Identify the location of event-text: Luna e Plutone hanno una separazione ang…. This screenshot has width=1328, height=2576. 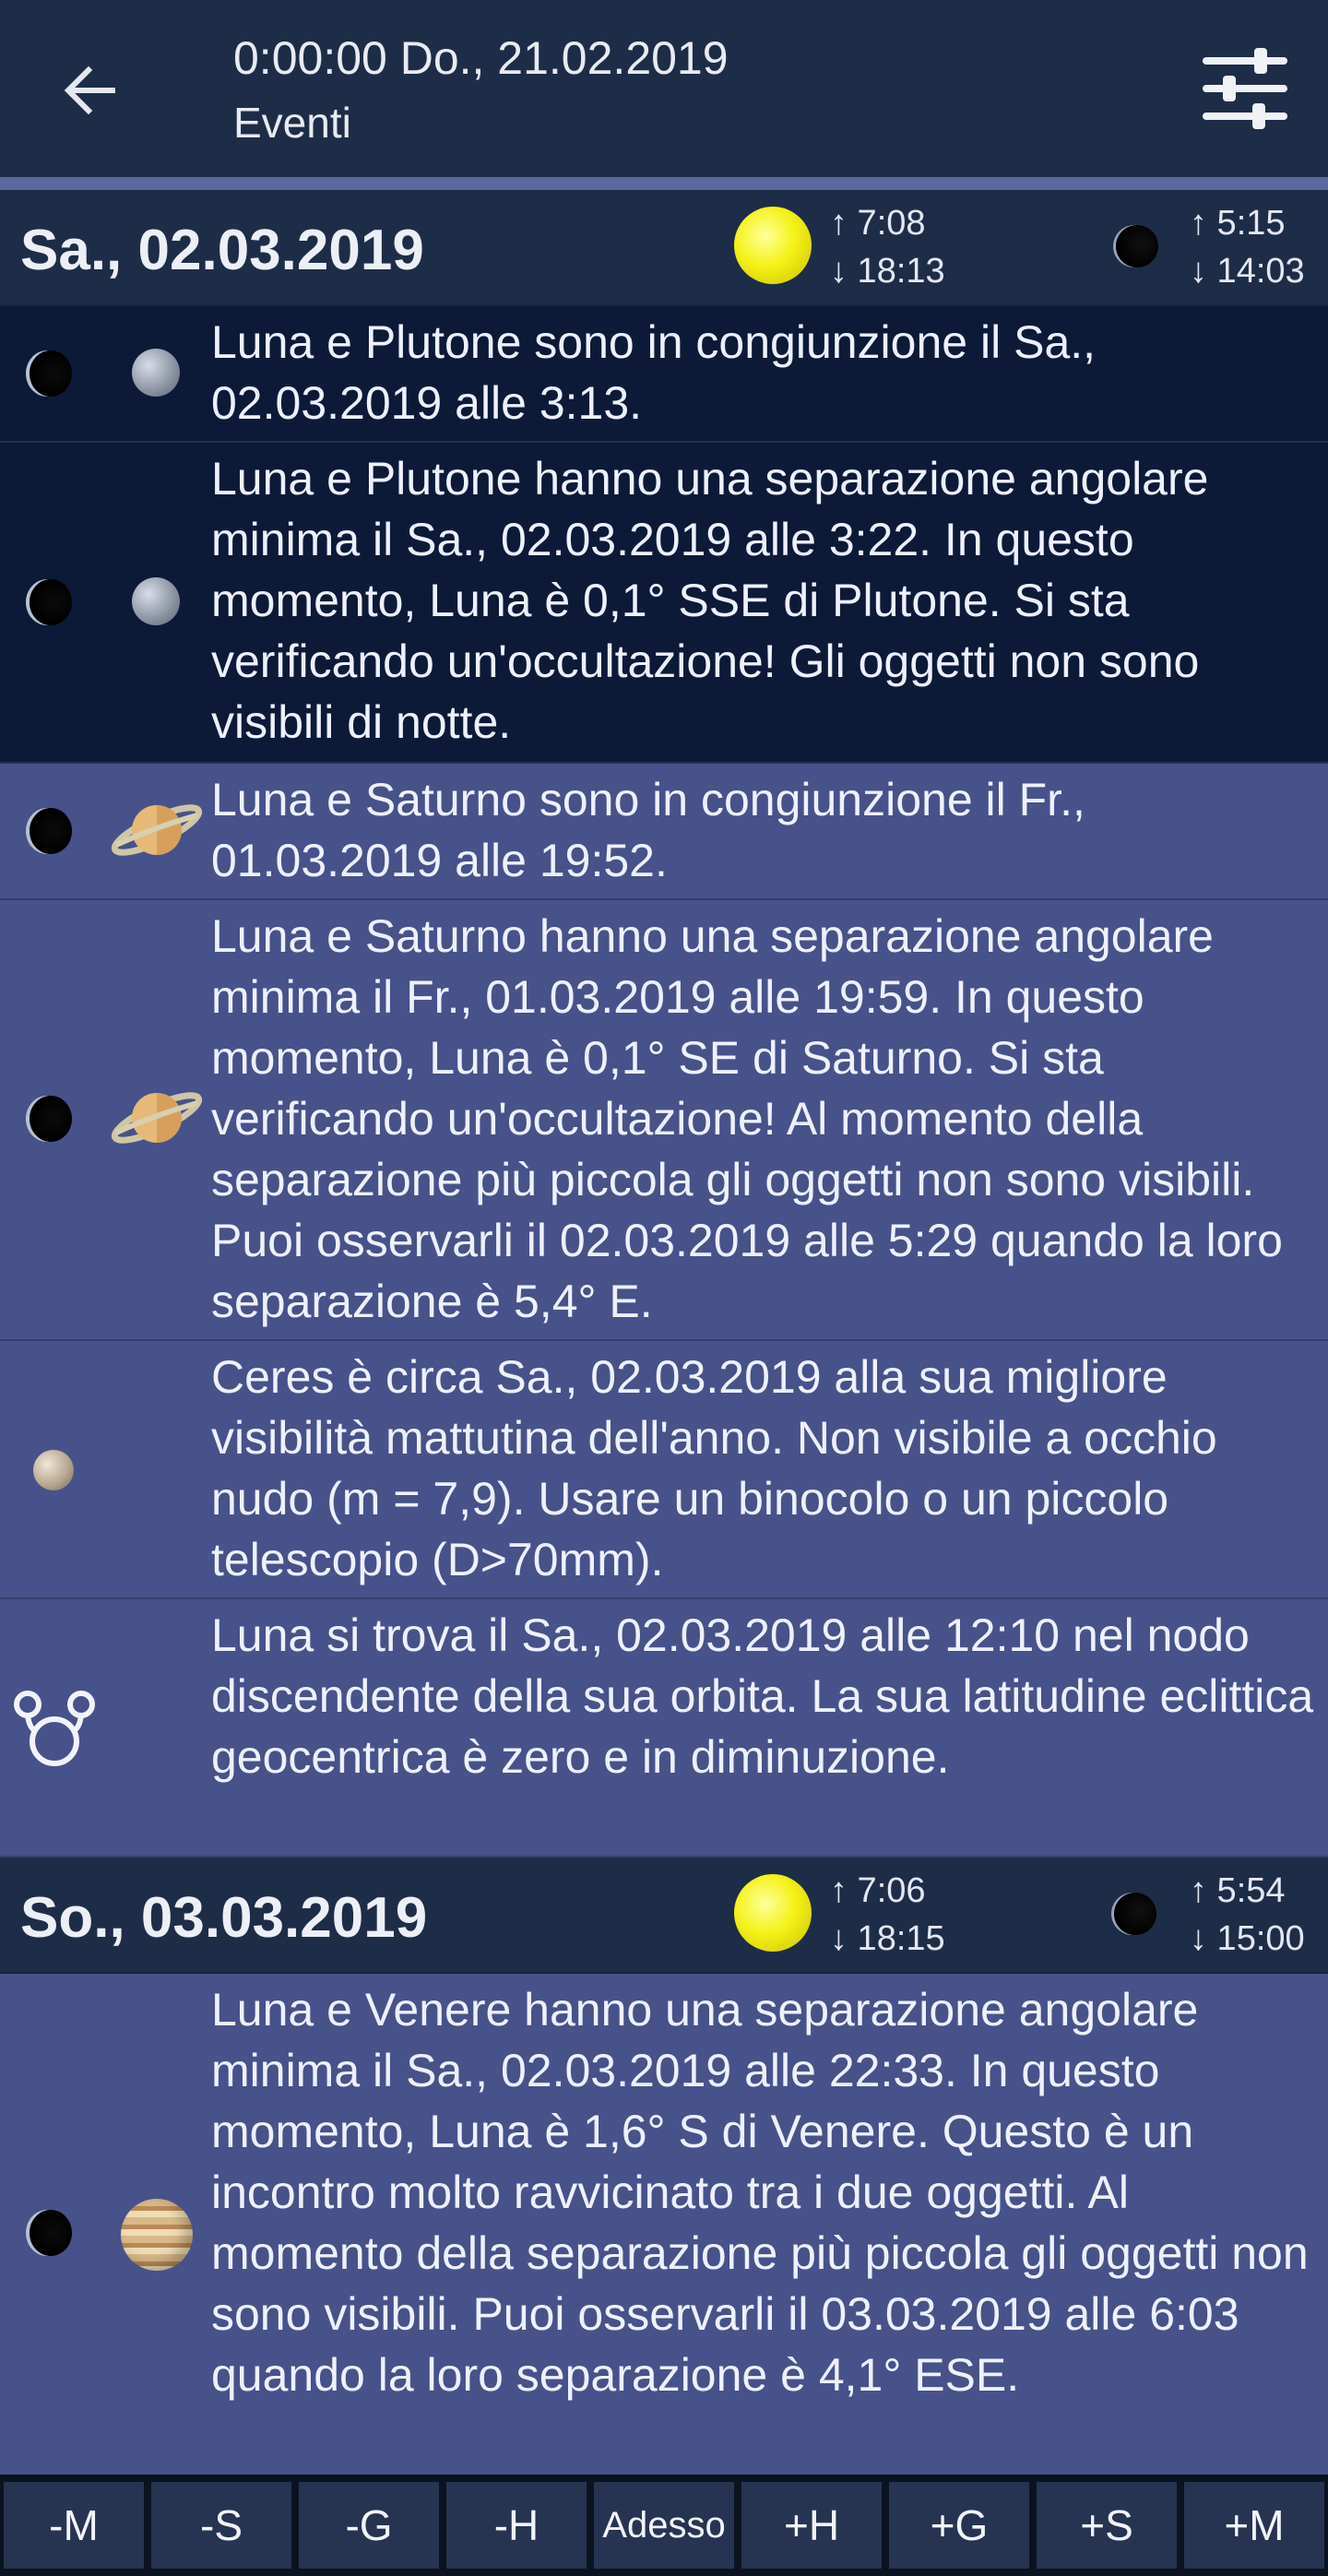
(710, 600).